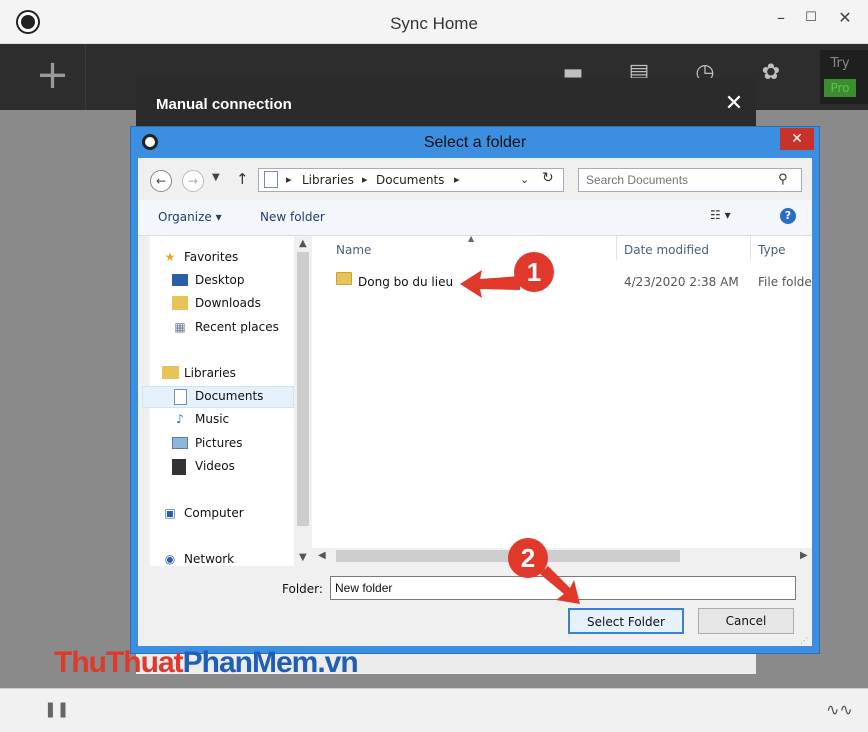 The width and height of the screenshot is (868, 732). Describe the element at coordinates (734, 104) in the screenshot. I see `manual-close-button: ✕` at that location.